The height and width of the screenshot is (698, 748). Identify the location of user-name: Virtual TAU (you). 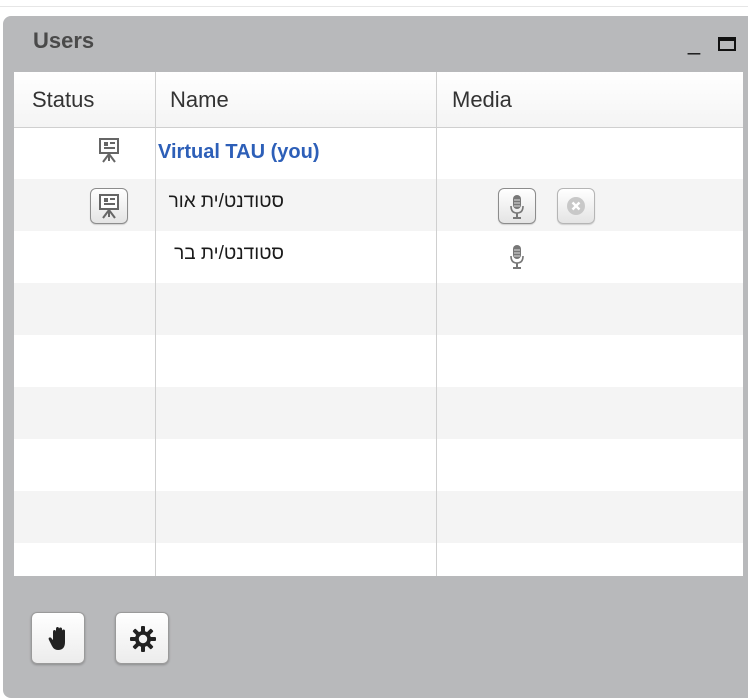
(238, 152).